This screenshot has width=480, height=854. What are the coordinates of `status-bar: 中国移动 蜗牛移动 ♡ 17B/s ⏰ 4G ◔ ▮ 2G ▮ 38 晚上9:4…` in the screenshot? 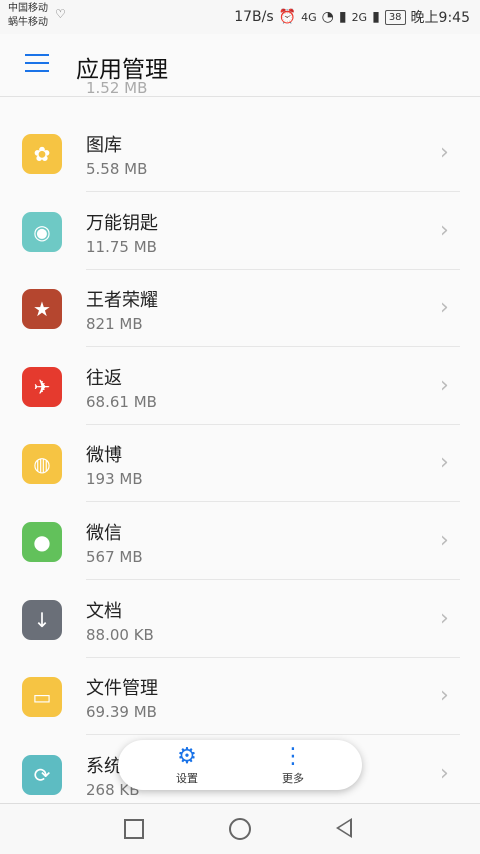 It's located at (240, 17).